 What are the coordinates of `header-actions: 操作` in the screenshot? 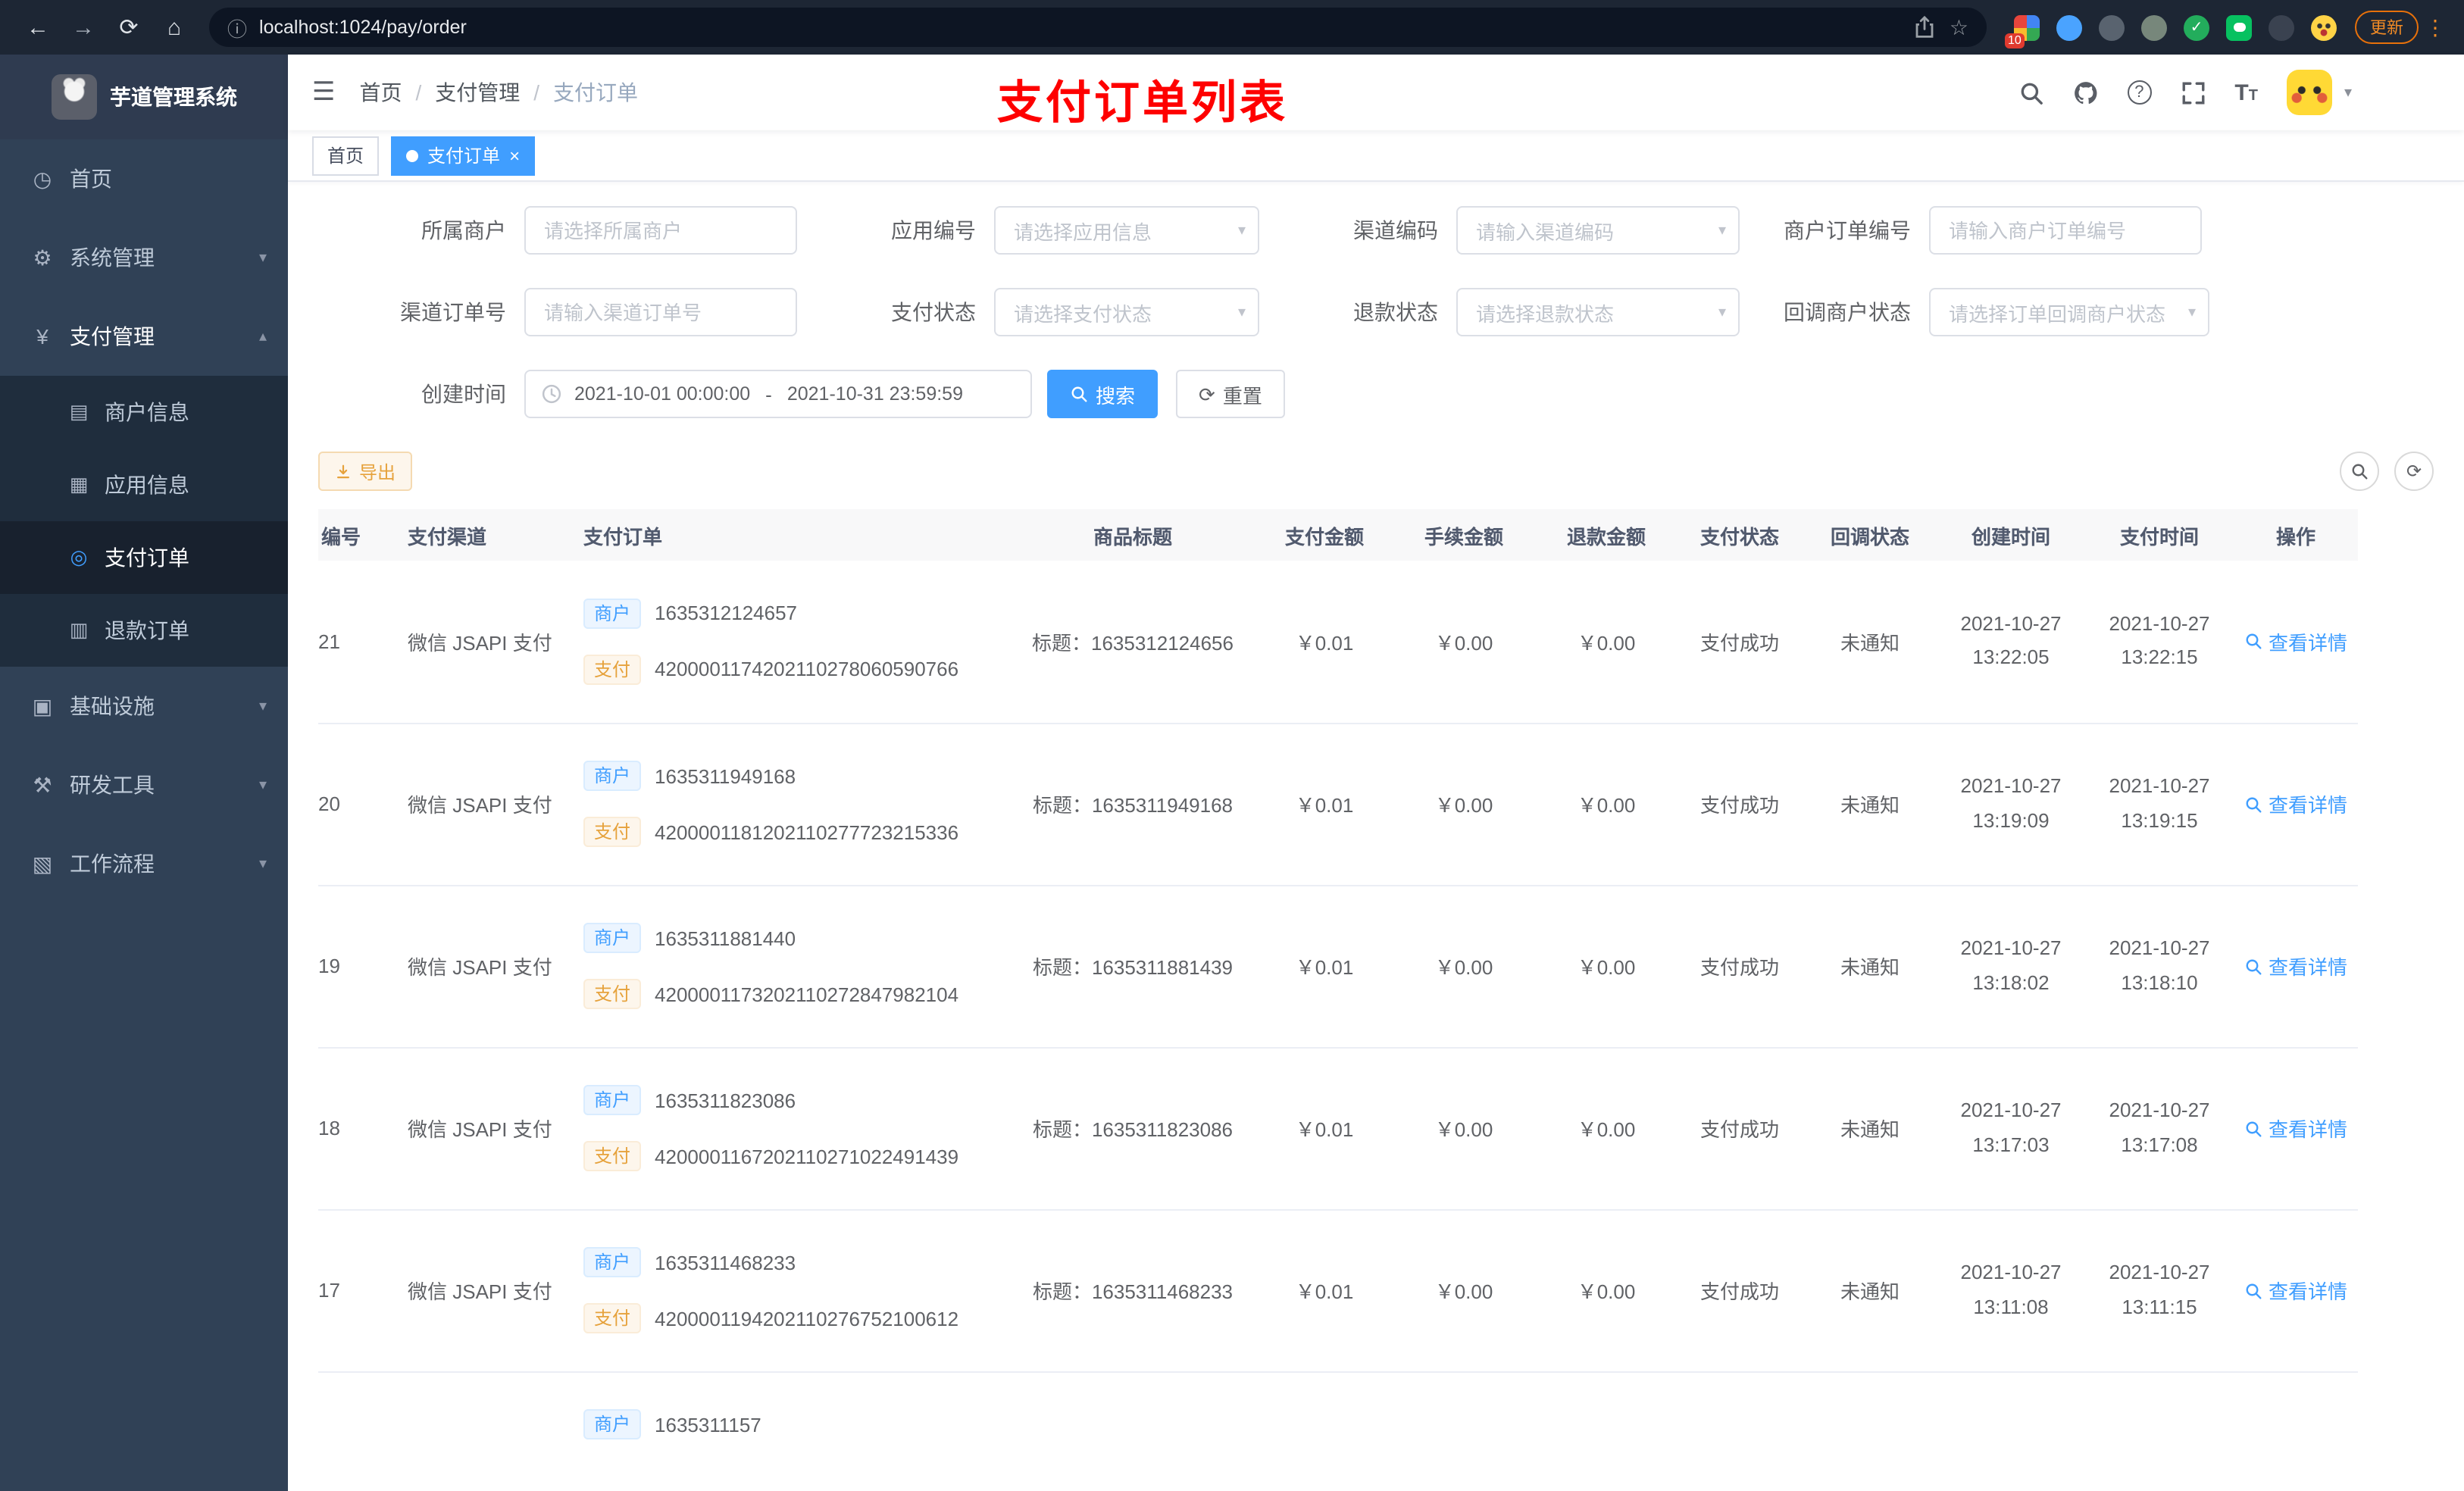 It's located at (2296, 535).